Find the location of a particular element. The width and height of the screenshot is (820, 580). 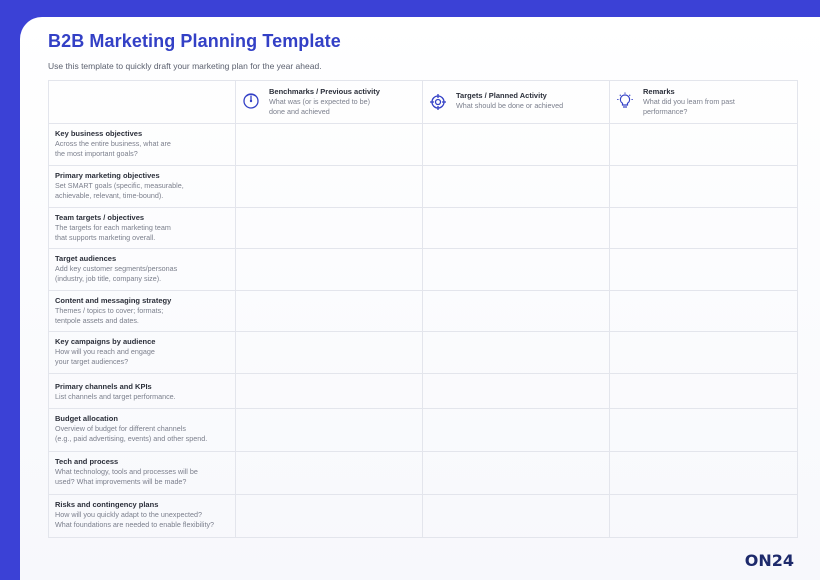

column-title: Targets / Planned Activity is located at coordinates (501, 95).